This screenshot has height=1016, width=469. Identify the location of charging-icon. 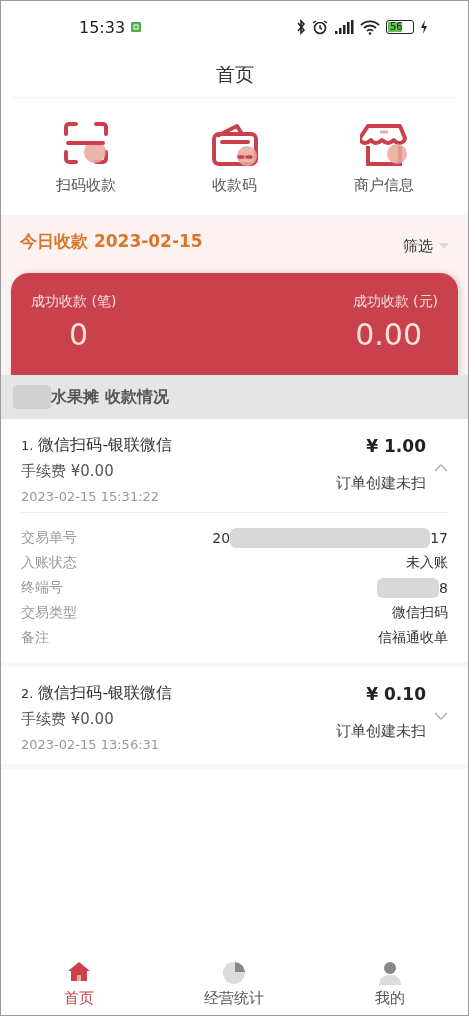
(424, 27).